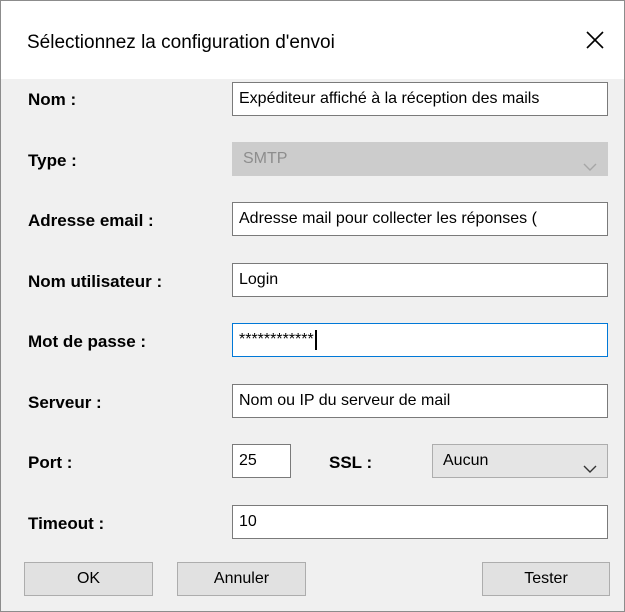 The width and height of the screenshot is (625, 612). I want to click on test-button: Tester, so click(546, 579).